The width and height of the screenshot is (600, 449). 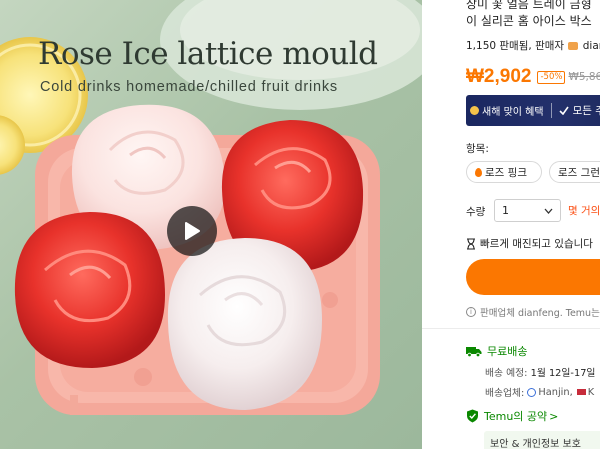 What do you see at coordinates (516, 416) in the screenshot?
I see `promise-text: Temu의 공약` at bounding box center [516, 416].